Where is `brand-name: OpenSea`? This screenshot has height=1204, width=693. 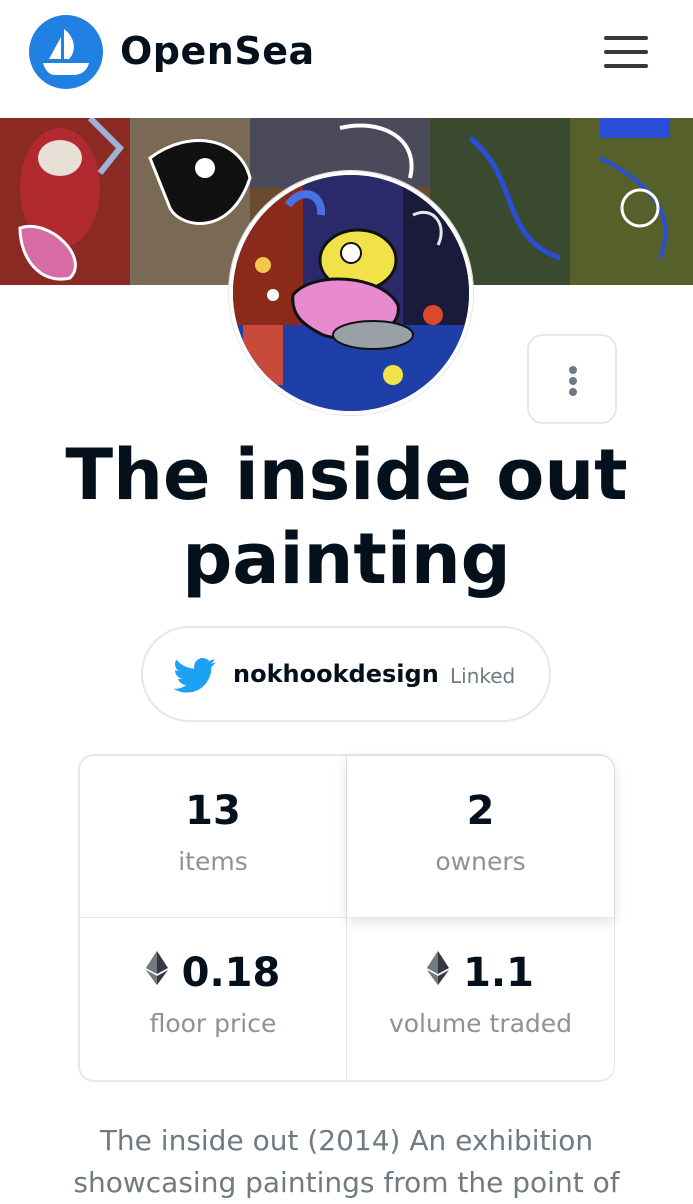 brand-name: OpenSea is located at coordinates (217, 51).